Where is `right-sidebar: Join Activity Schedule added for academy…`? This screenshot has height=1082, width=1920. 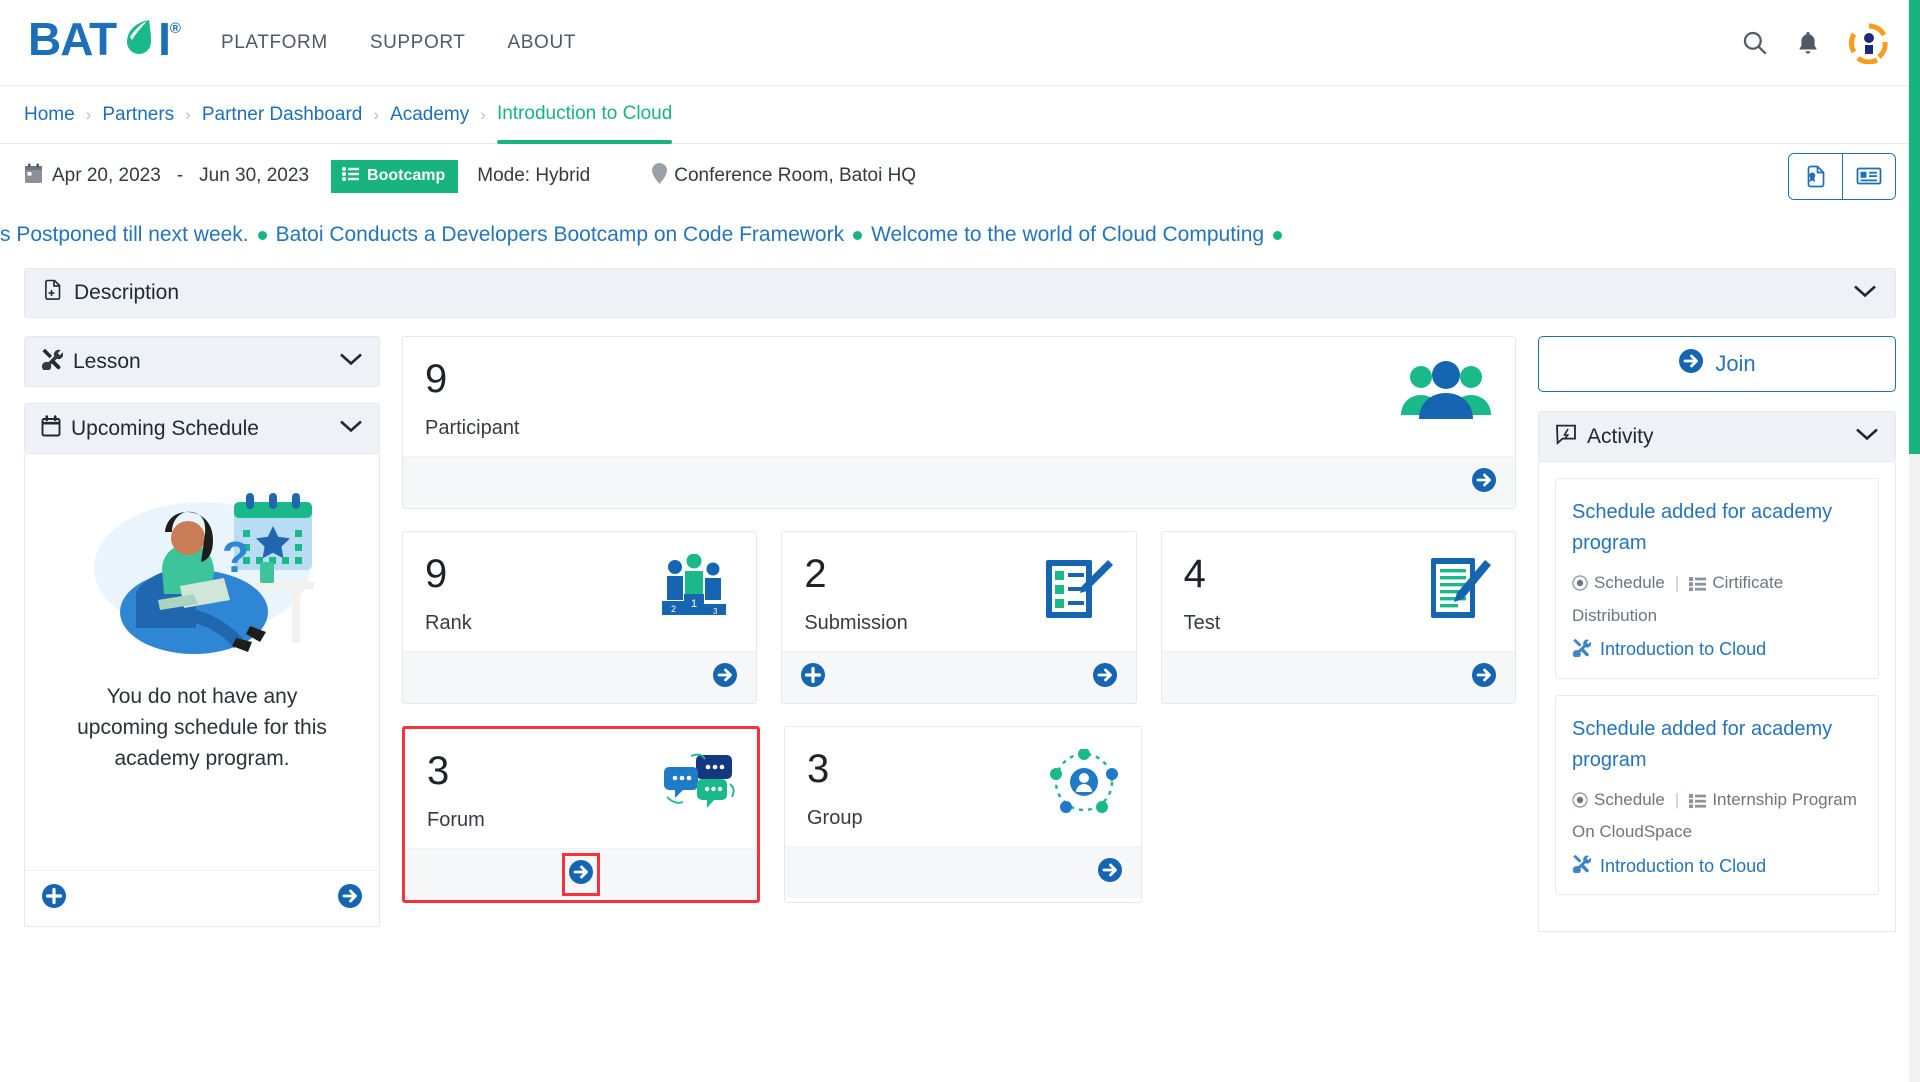
right-sidebar: Join Activity Schedule added for academy… is located at coordinates (1717, 634).